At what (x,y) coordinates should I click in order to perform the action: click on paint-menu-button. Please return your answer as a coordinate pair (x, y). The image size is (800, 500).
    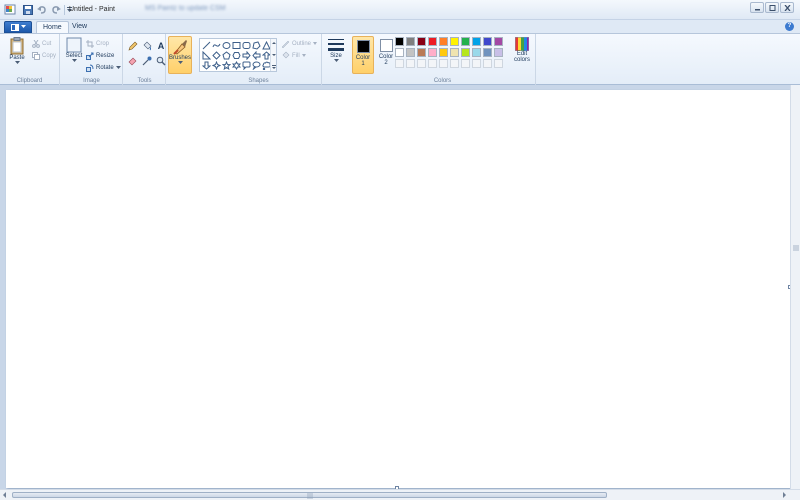
    Looking at the image, I should click on (18, 27).